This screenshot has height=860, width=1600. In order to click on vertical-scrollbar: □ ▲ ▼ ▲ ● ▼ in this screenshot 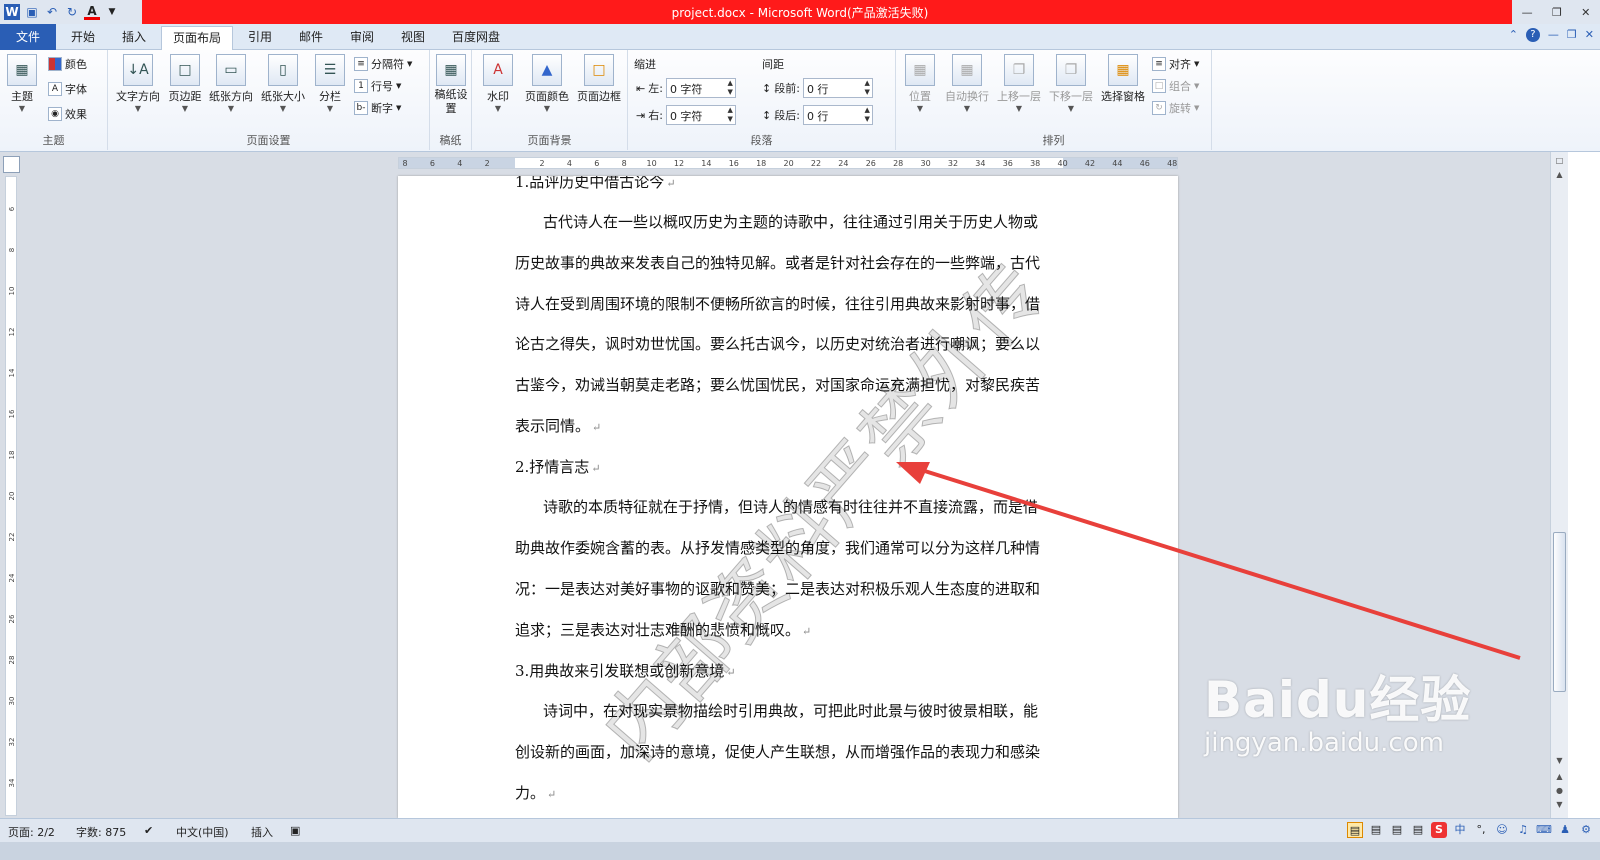, I will do `click(1559, 485)`.